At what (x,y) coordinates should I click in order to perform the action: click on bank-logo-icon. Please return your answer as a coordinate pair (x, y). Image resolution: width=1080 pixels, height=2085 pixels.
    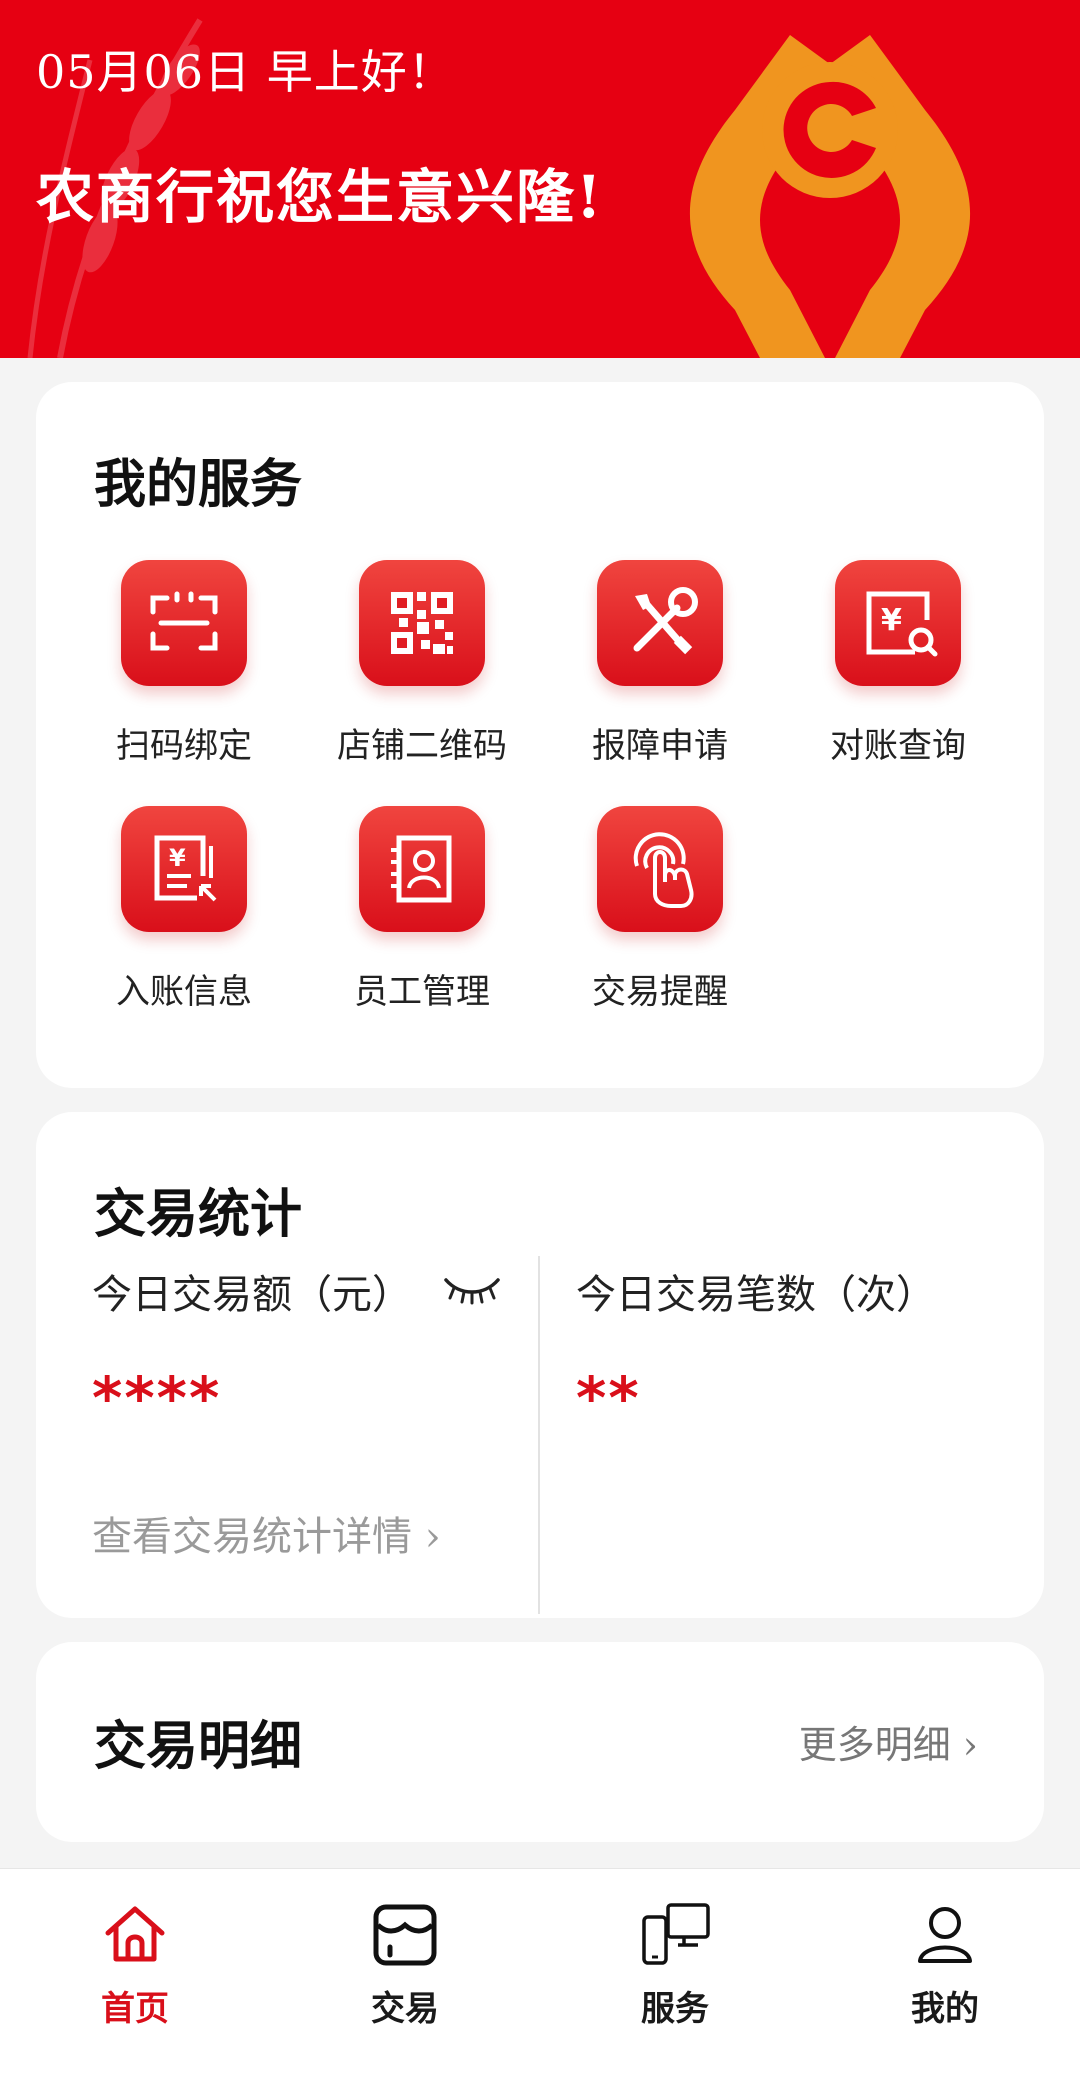
    Looking at the image, I should click on (830, 196).